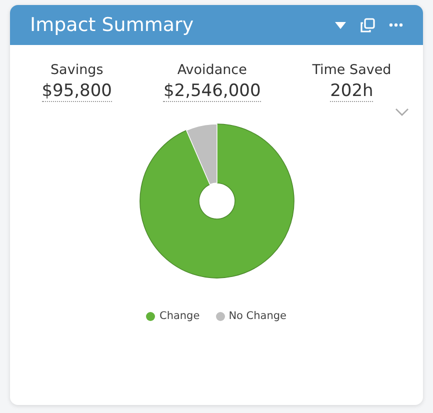 This screenshot has width=433, height=413. What do you see at coordinates (112, 25) in the screenshot?
I see `card-title: Impact Summary` at bounding box center [112, 25].